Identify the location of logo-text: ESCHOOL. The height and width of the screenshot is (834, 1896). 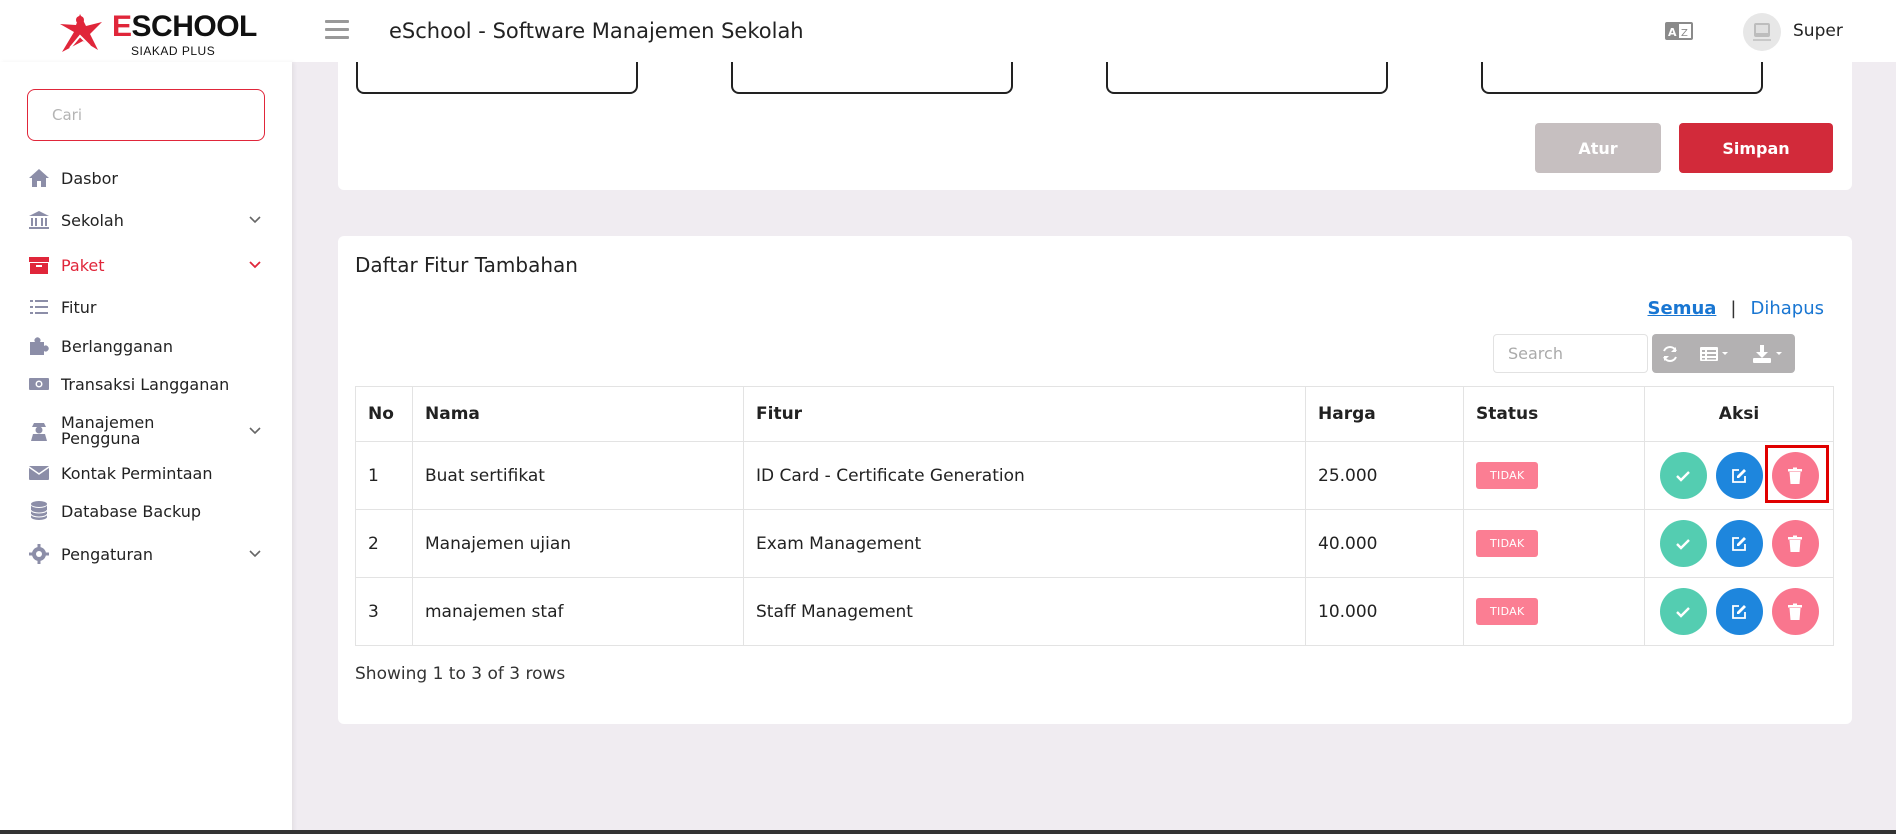
(184, 26).